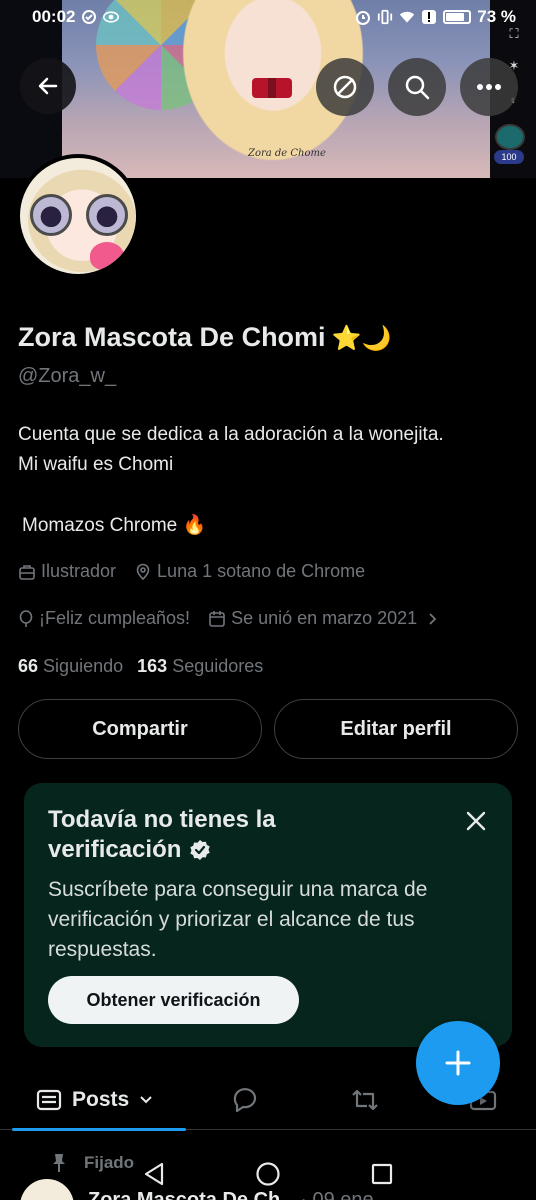 This screenshot has height=1200, width=536. I want to click on tab-posts-label: Posts, so click(101, 1099).